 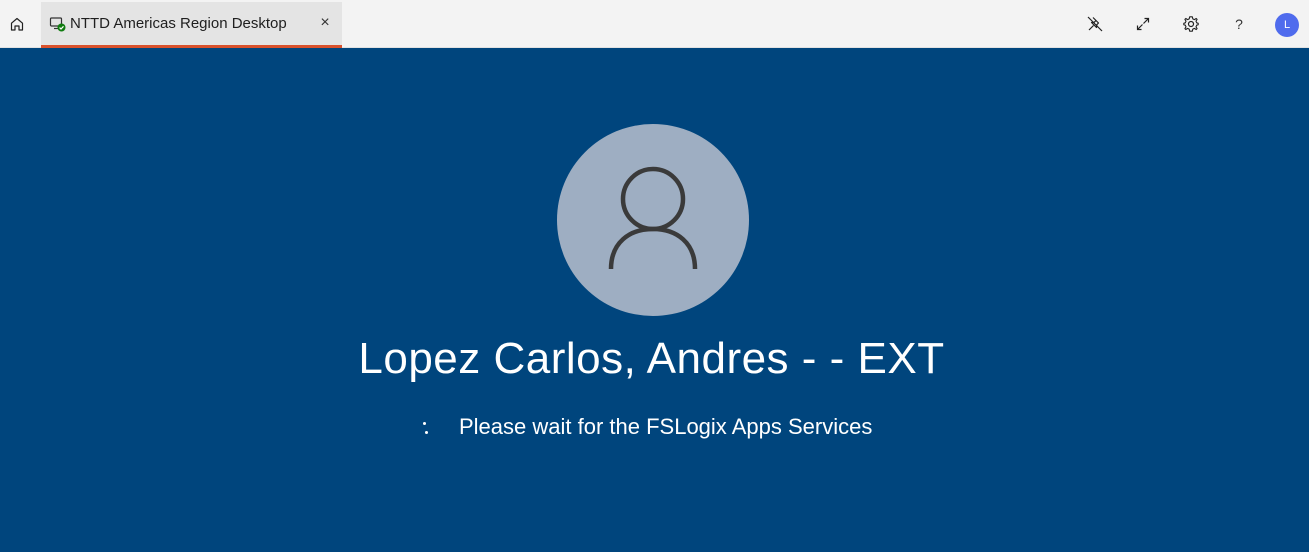 I want to click on expand-button, so click(x=1143, y=24).